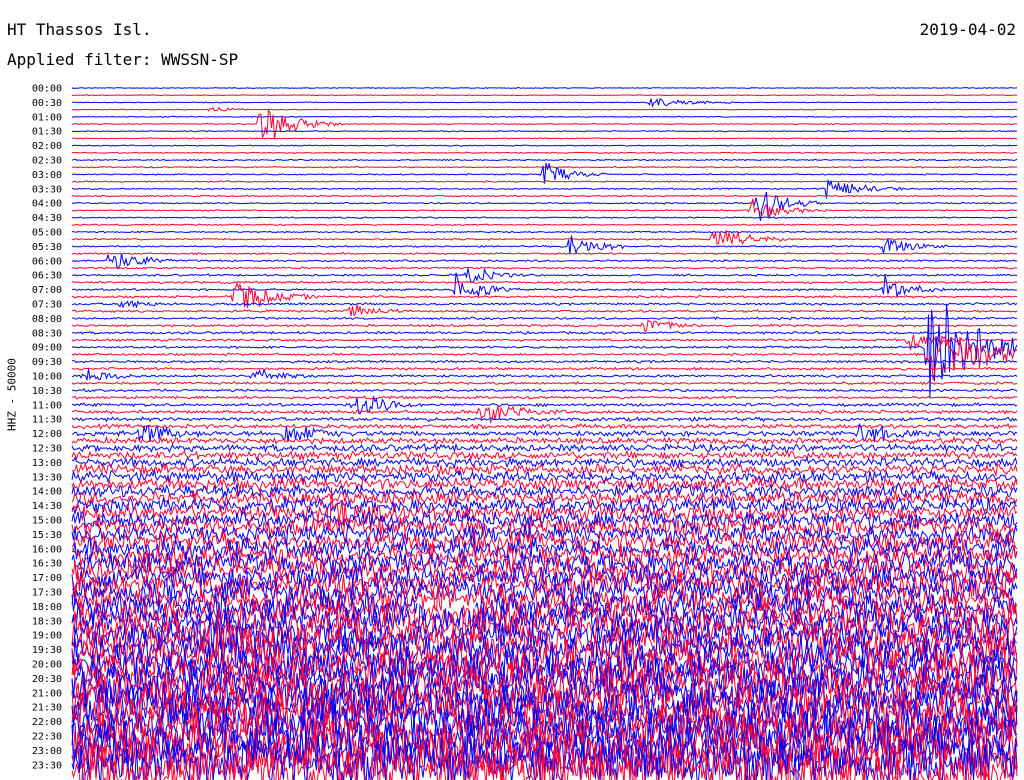 This screenshot has width=1024, height=780. What do you see at coordinates (47, 189) in the screenshot?
I see `time-label: 03:30` at bounding box center [47, 189].